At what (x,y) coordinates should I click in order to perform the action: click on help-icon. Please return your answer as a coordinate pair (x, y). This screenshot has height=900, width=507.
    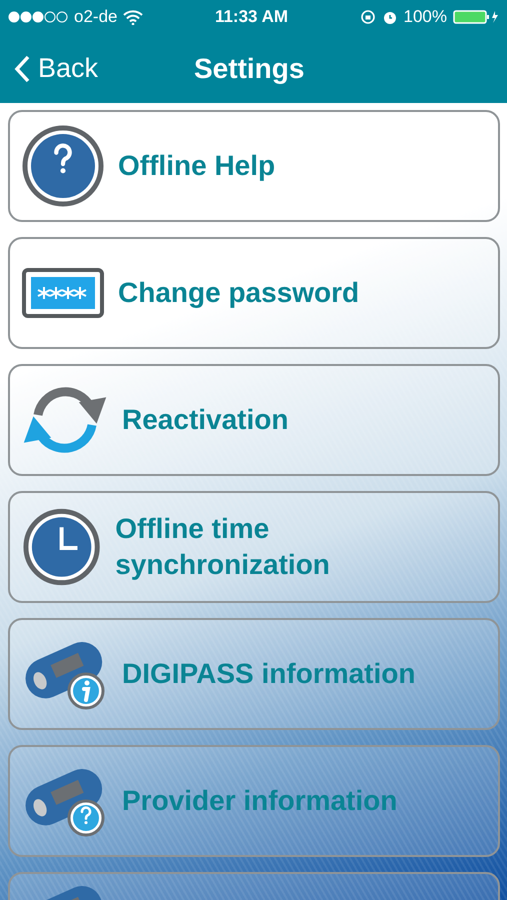
    Looking at the image, I should click on (63, 166).